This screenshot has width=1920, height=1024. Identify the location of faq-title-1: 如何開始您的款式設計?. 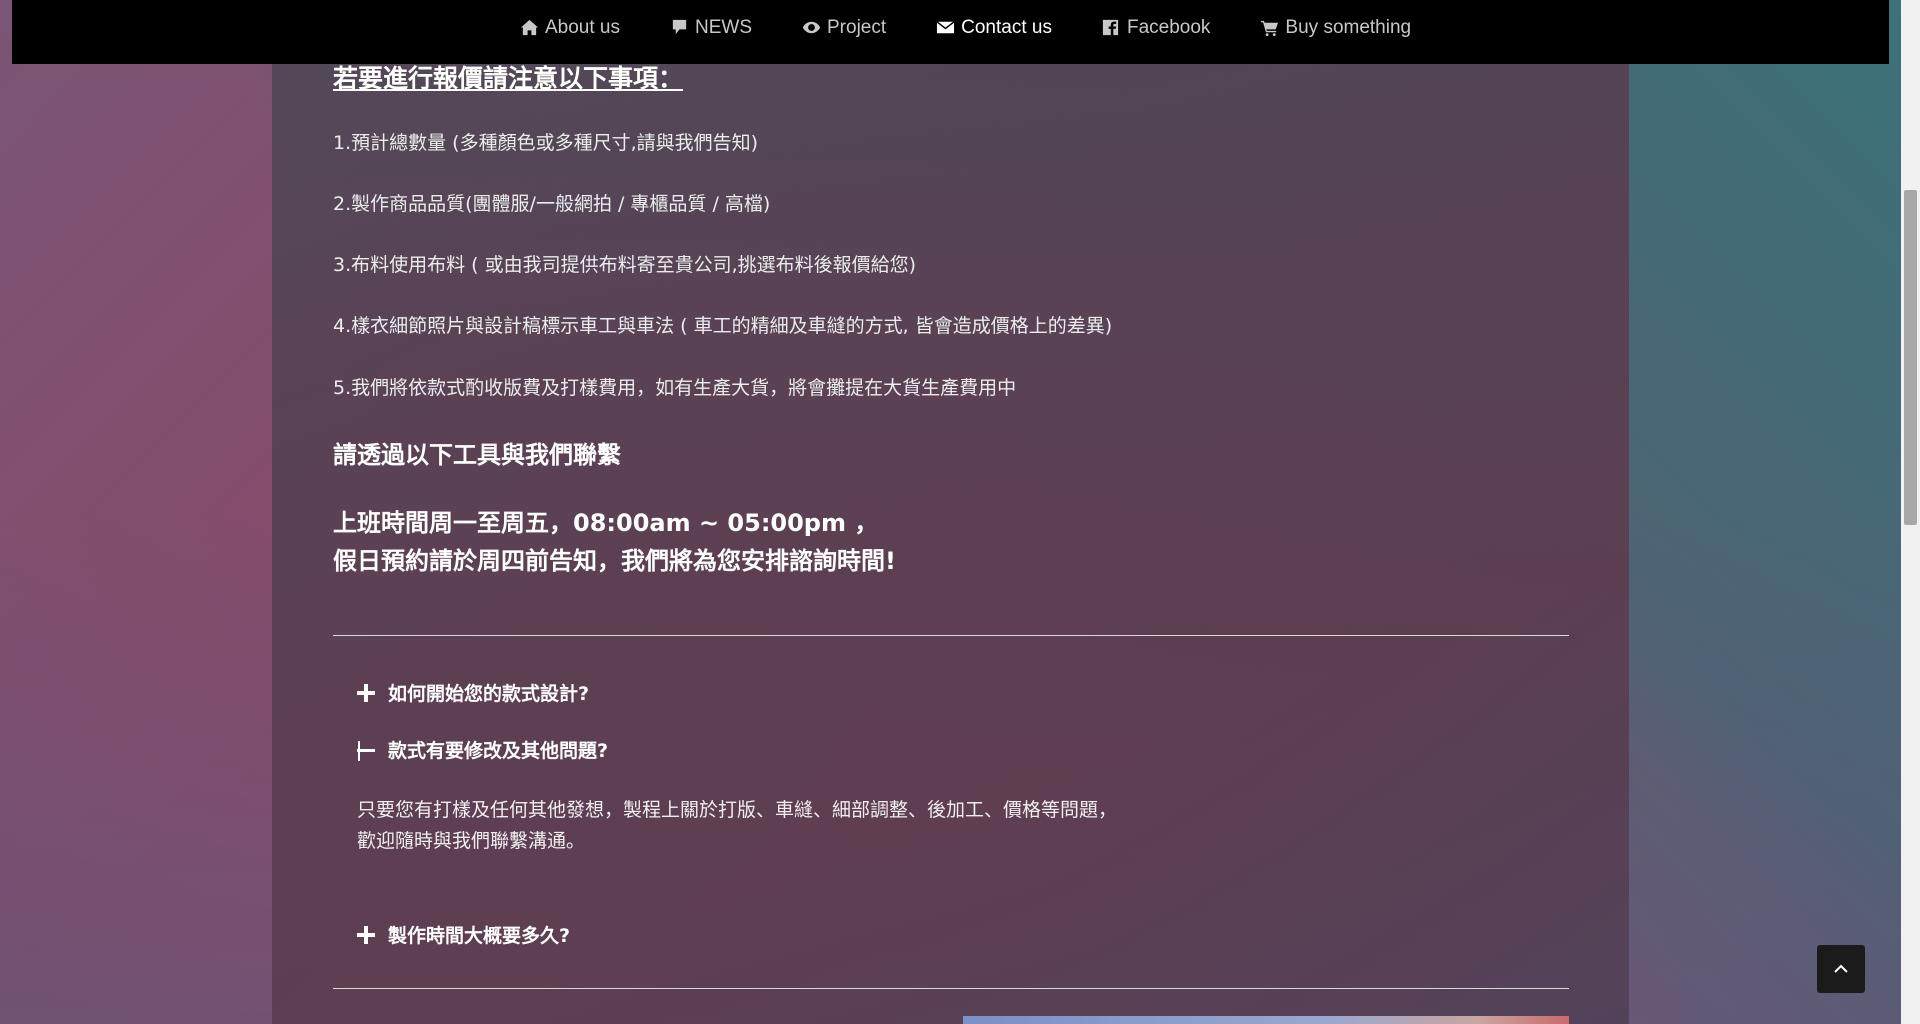
(489, 694).